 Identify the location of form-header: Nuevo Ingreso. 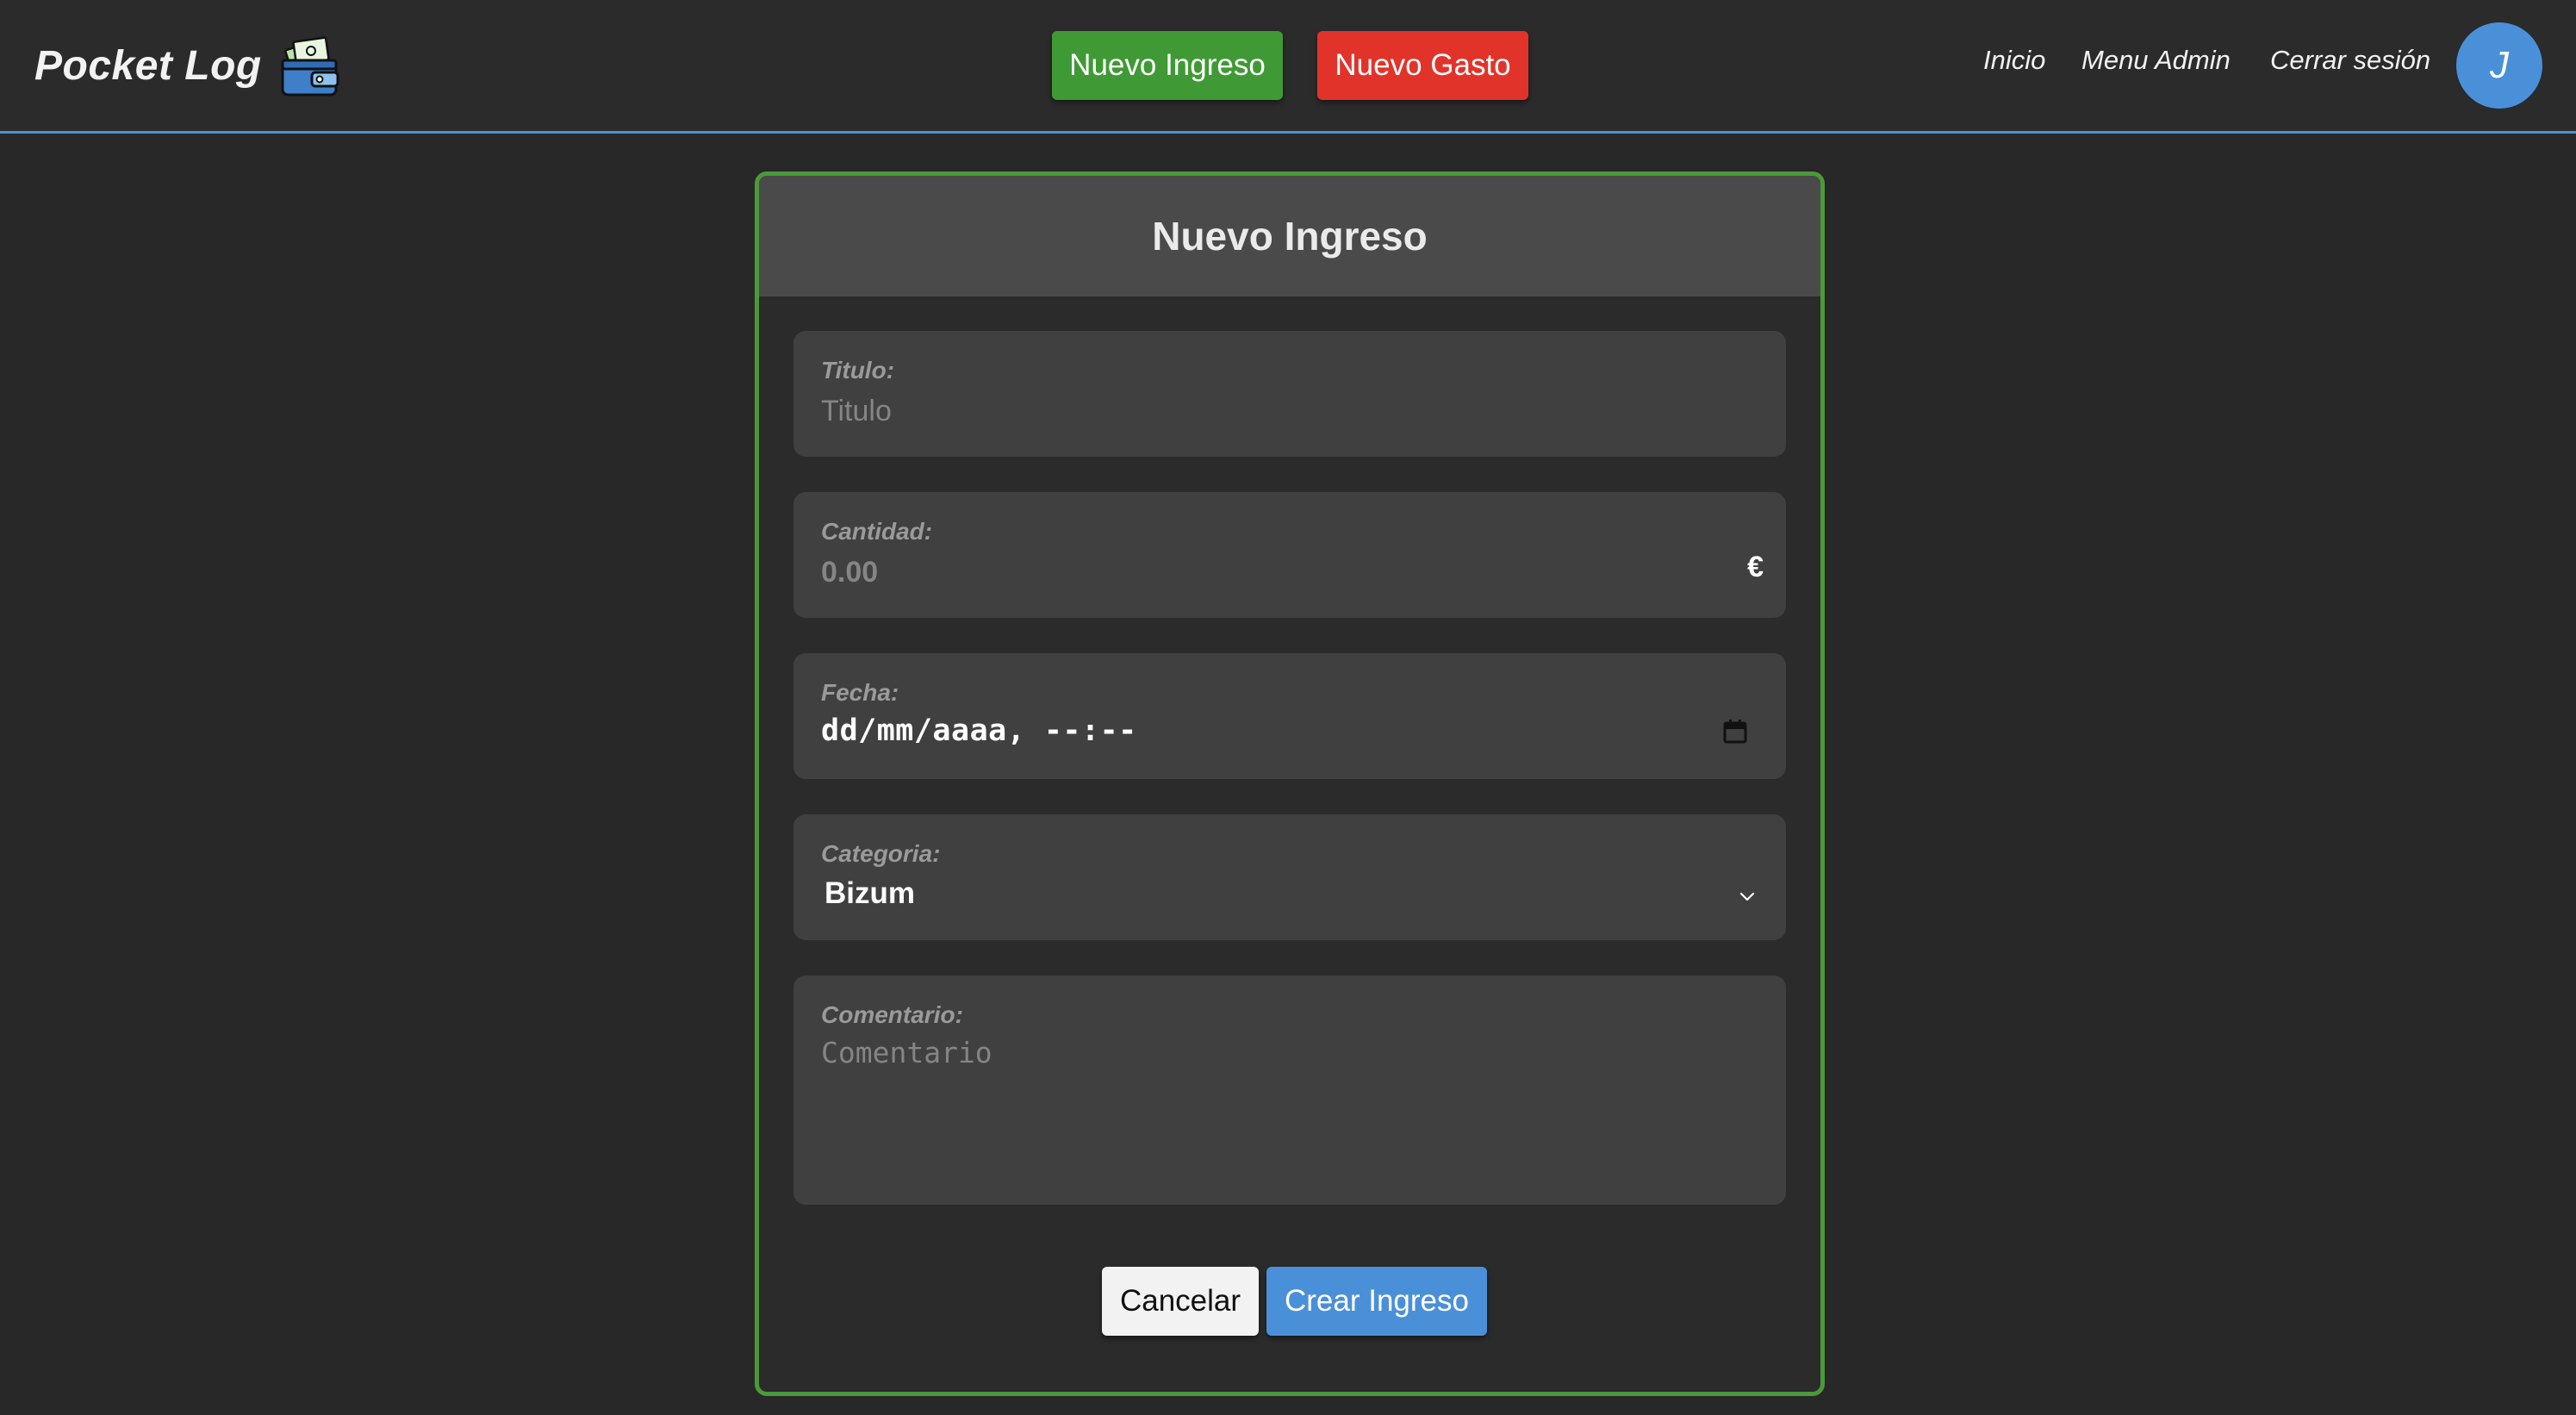
(1290, 236).